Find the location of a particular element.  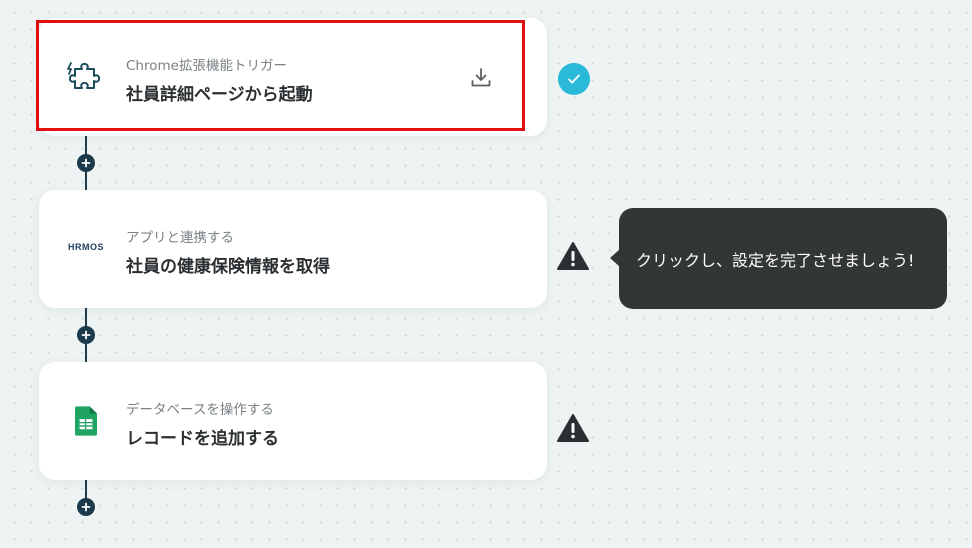

tooltip-text: クリックし、設定を完了させましょう! is located at coordinates (775, 260).